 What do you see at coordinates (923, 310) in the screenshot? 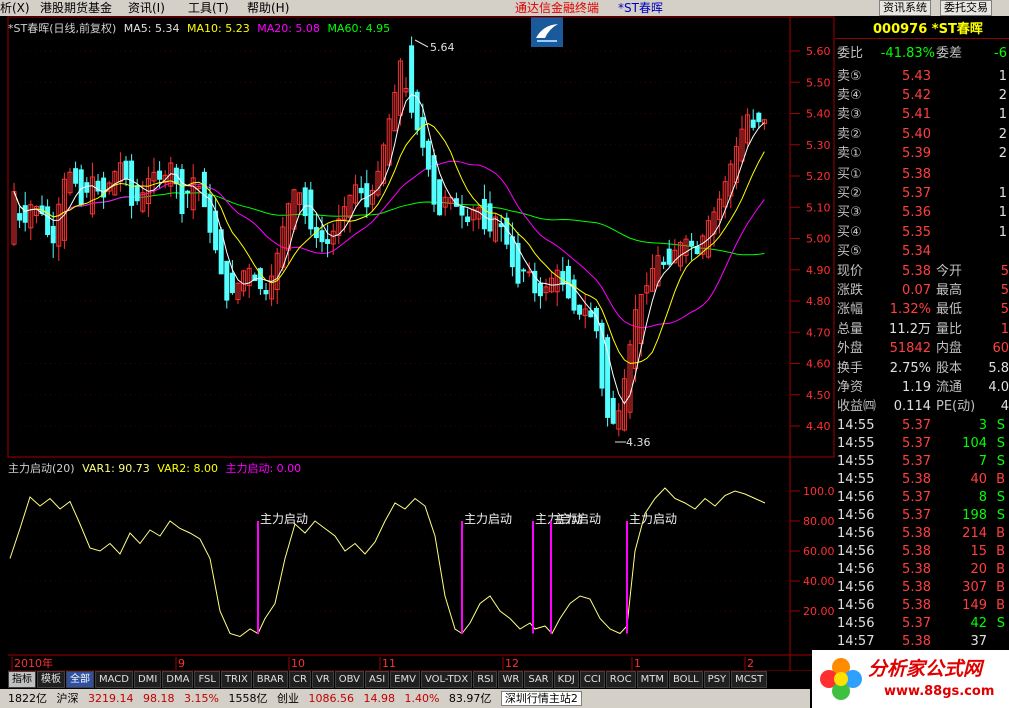
I see `stat-row: 涨幅 1.32% 最低 5` at bounding box center [923, 310].